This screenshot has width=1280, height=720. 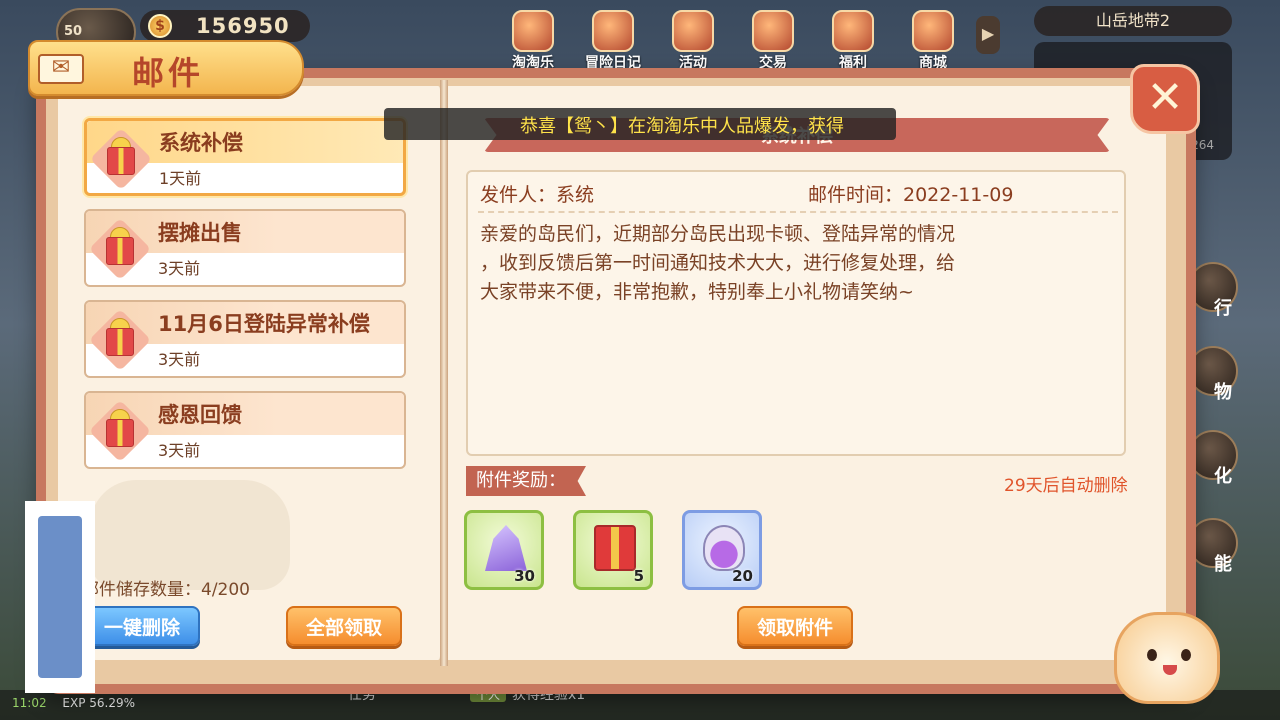 I want to click on nav-shop: 商城, so click(x=933, y=38).